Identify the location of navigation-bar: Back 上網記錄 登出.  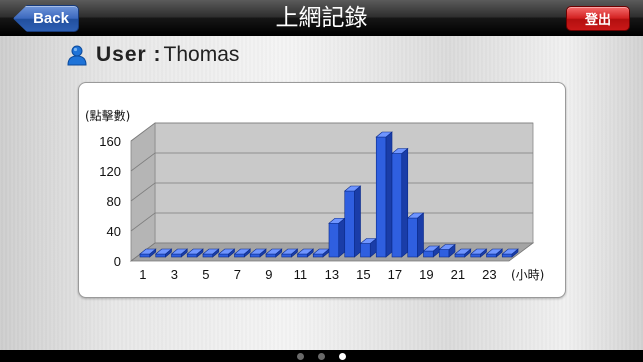
(321, 18).